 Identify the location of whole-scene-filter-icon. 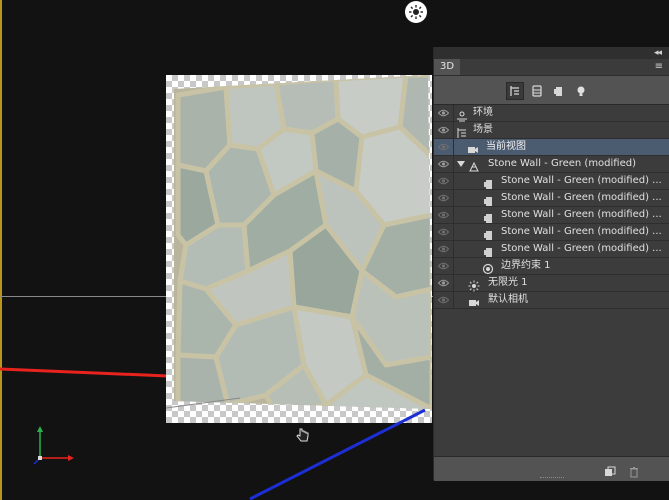
(515, 91).